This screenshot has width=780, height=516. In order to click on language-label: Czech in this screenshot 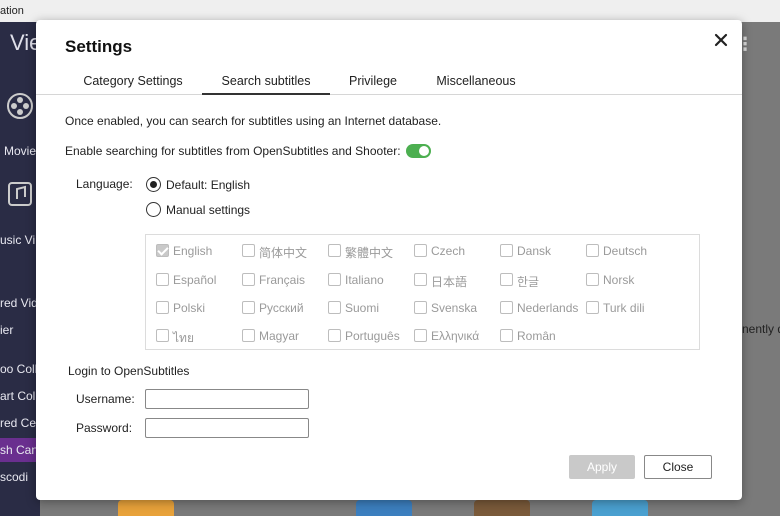, I will do `click(448, 251)`.